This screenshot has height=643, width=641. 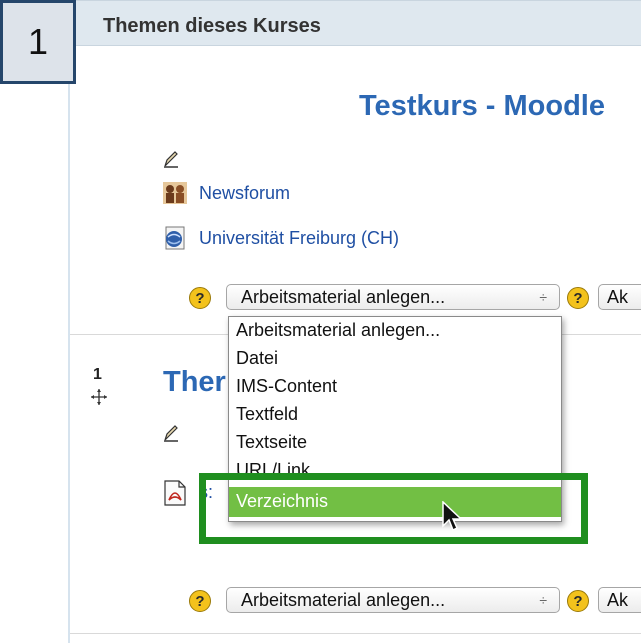 What do you see at coordinates (286, 386) in the screenshot?
I see `dropdown-option: IMS-Content` at bounding box center [286, 386].